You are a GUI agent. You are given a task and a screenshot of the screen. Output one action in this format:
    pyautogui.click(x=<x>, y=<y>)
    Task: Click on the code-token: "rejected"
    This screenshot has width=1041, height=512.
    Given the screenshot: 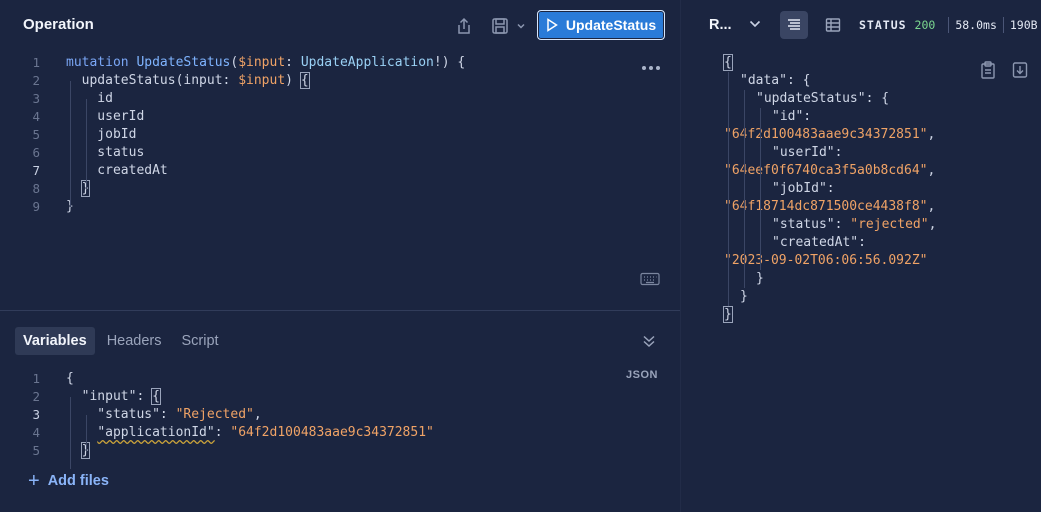 What is the action you would take?
    pyautogui.click(x=889, y=224)
    